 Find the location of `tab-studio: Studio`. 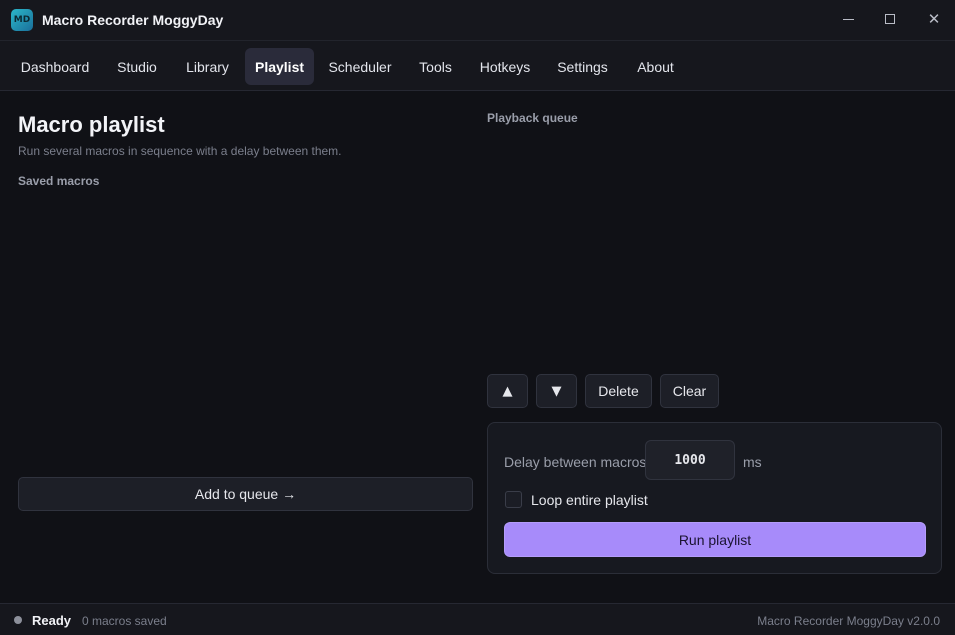

tab-studio: Studio is located at coordinates (137, 66).